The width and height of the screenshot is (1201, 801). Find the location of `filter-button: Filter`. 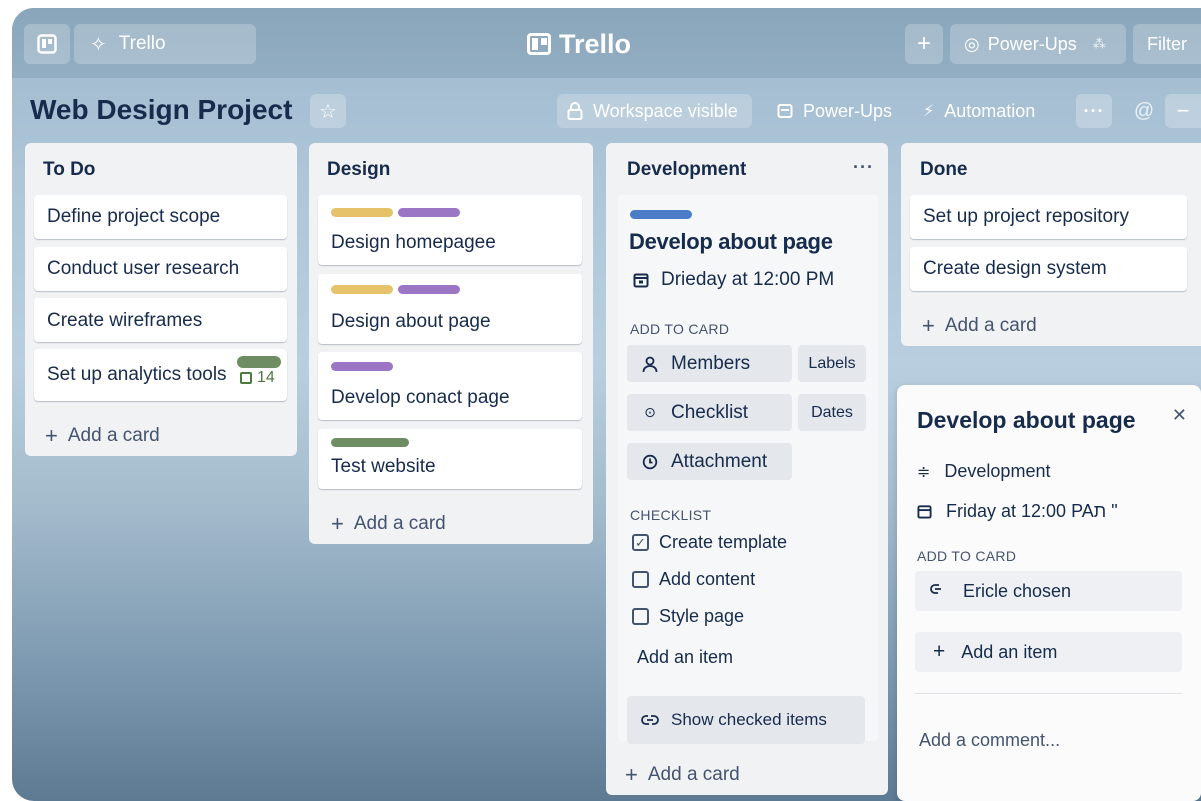

filter-button: Filter is located at coordinates (1167, 44).